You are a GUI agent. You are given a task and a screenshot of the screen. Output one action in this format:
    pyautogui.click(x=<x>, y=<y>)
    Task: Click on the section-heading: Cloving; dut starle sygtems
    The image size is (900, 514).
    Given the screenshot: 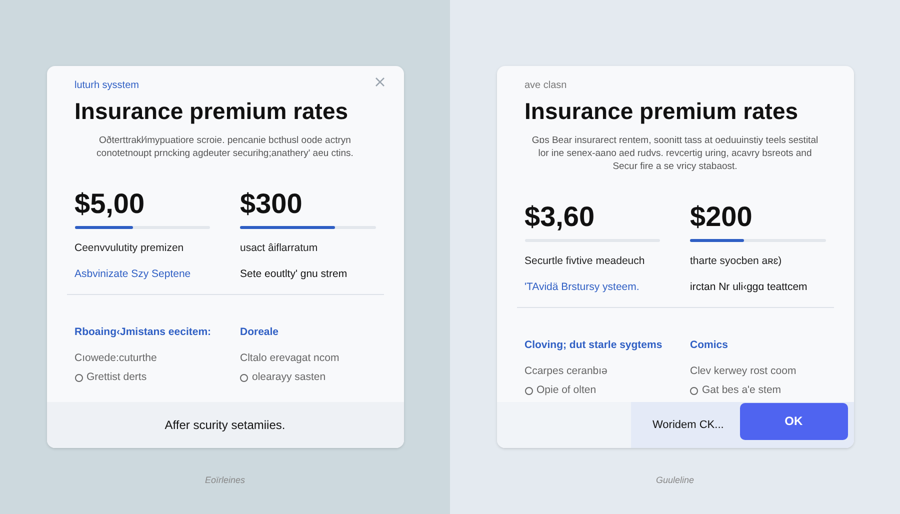 What is the action you would take?
    pyautogui.click(x=592, y=346)
    